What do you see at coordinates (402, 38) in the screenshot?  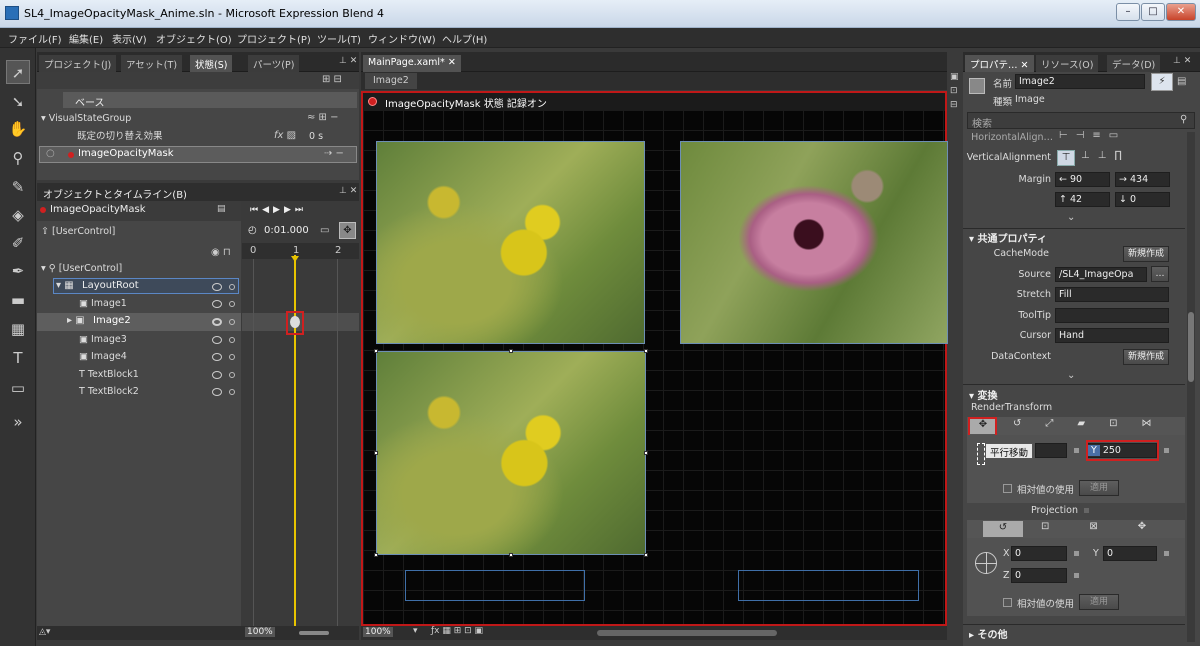 I see `menu-window: ウィンドウ(W)` at bounding box center [402, 38].